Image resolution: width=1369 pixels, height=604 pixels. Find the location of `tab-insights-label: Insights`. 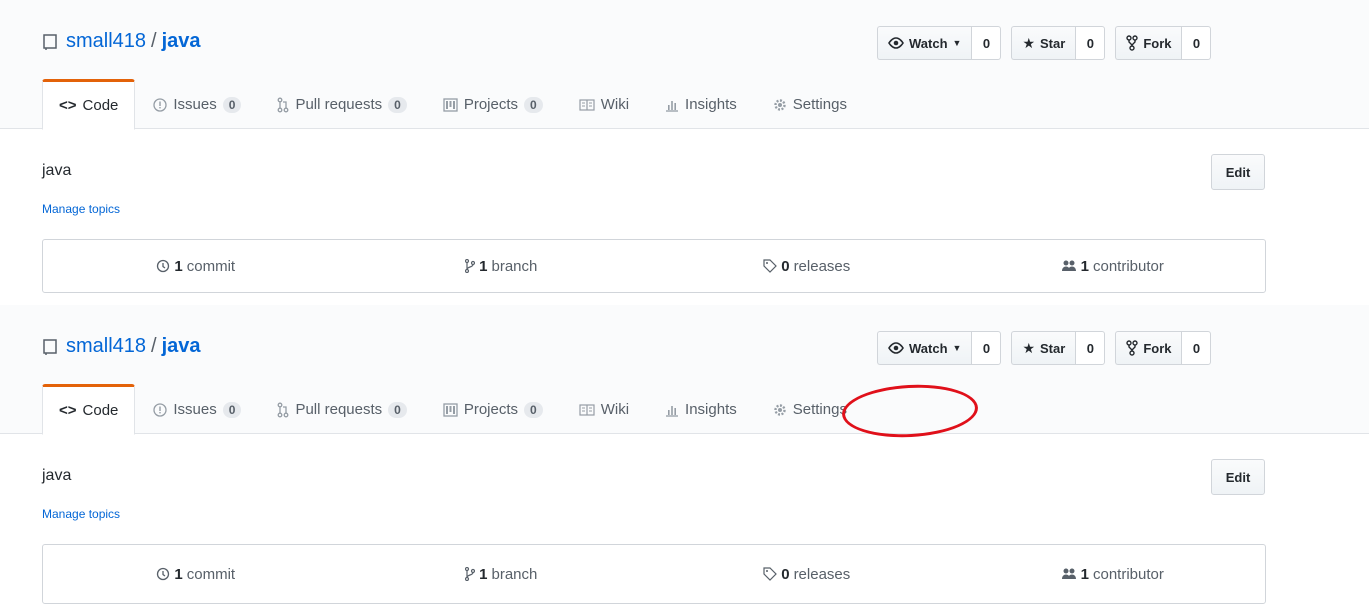

tab-insights-label: Insights is located at coordinates (711, 104).